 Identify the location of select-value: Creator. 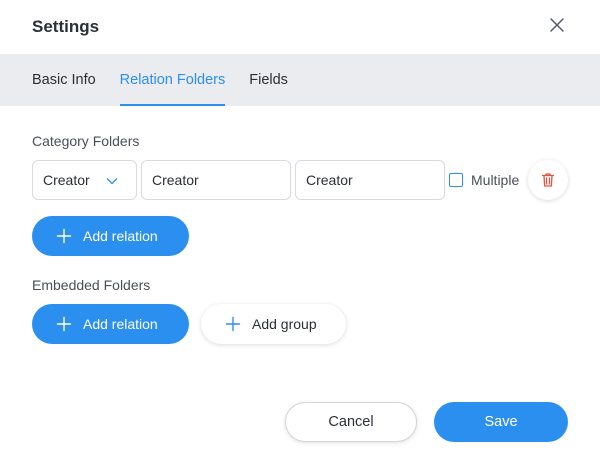
(66, 180).